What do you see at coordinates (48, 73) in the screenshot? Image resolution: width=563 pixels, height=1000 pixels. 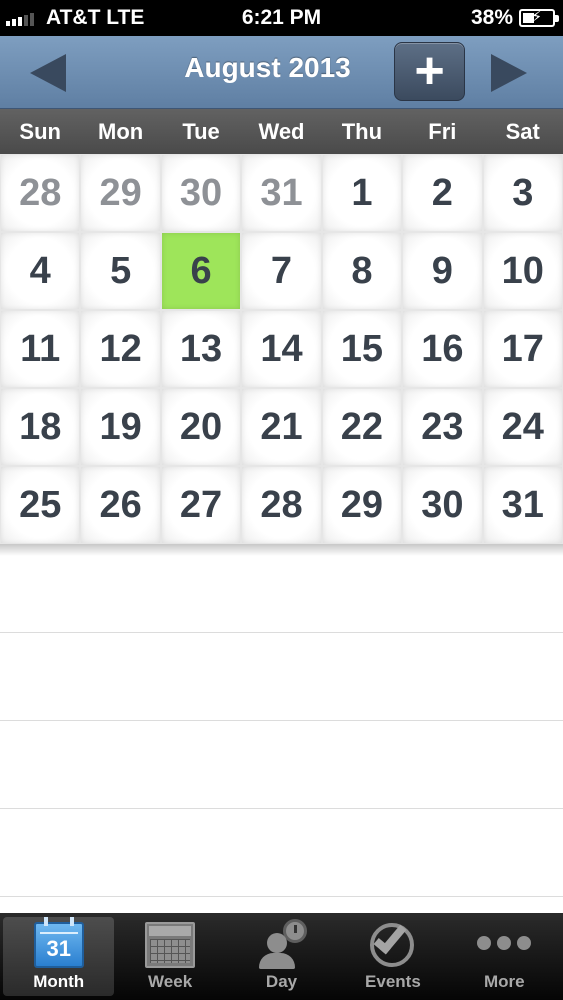 I see `previous-month-icon` at bounding box center [48, 73].